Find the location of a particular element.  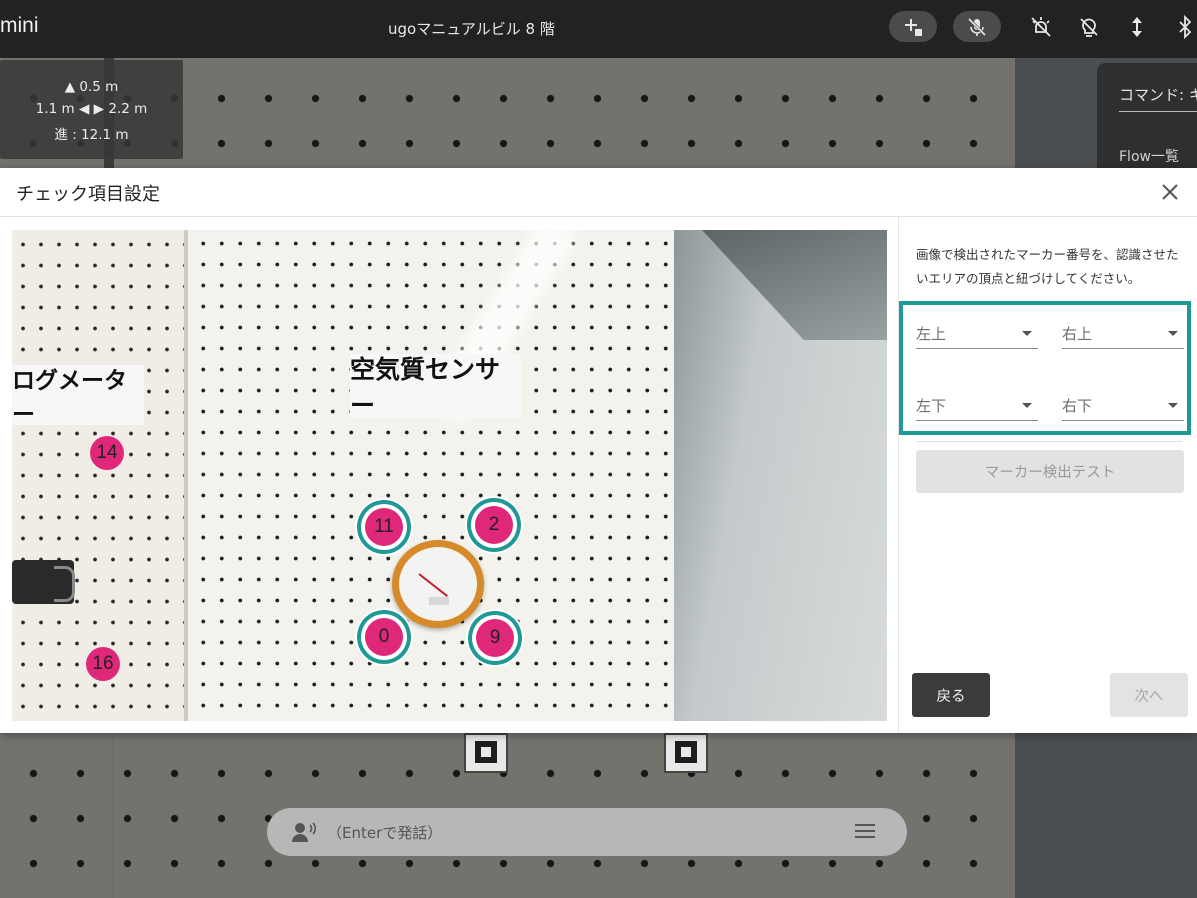

light-off-icon is located at coordinates (1041, 27).